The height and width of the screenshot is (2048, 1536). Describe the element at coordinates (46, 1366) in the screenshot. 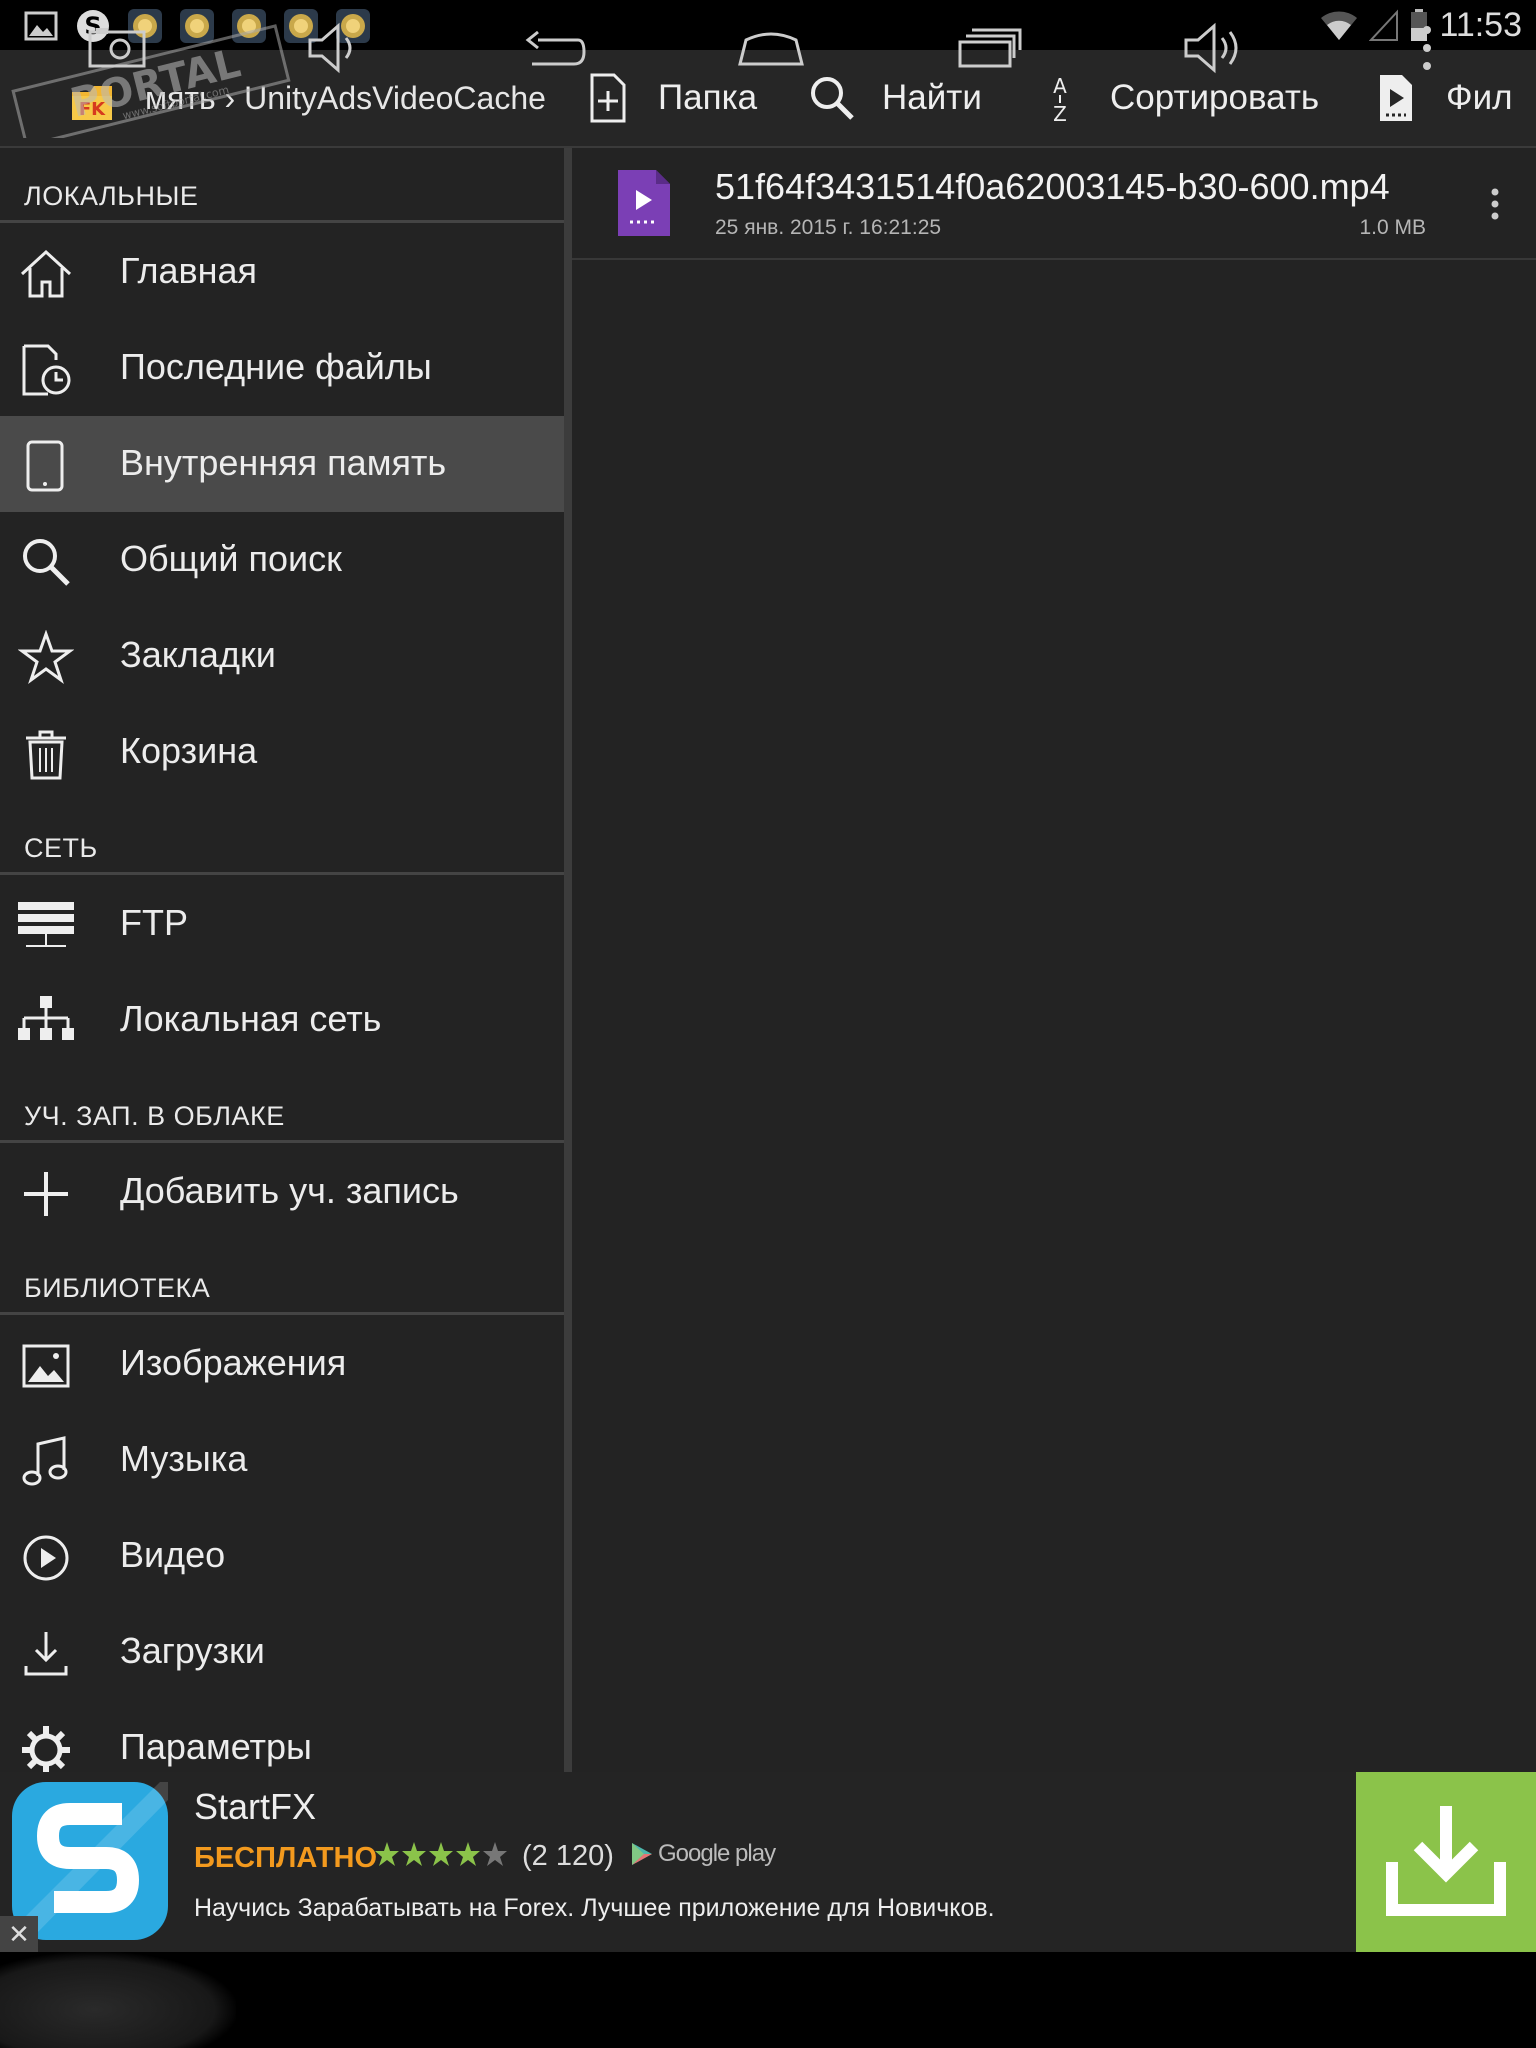

I see `image-icon` at that location.